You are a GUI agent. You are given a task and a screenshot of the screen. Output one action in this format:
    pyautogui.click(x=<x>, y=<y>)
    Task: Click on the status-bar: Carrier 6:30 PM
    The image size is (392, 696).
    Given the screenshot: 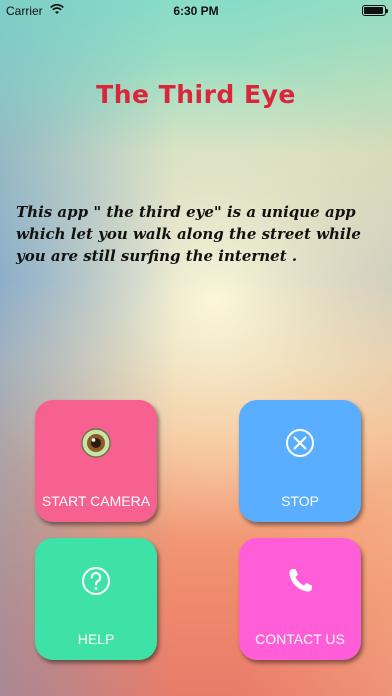 What is the action you would take?
    pyautogui.click(x=196, y=11)
    